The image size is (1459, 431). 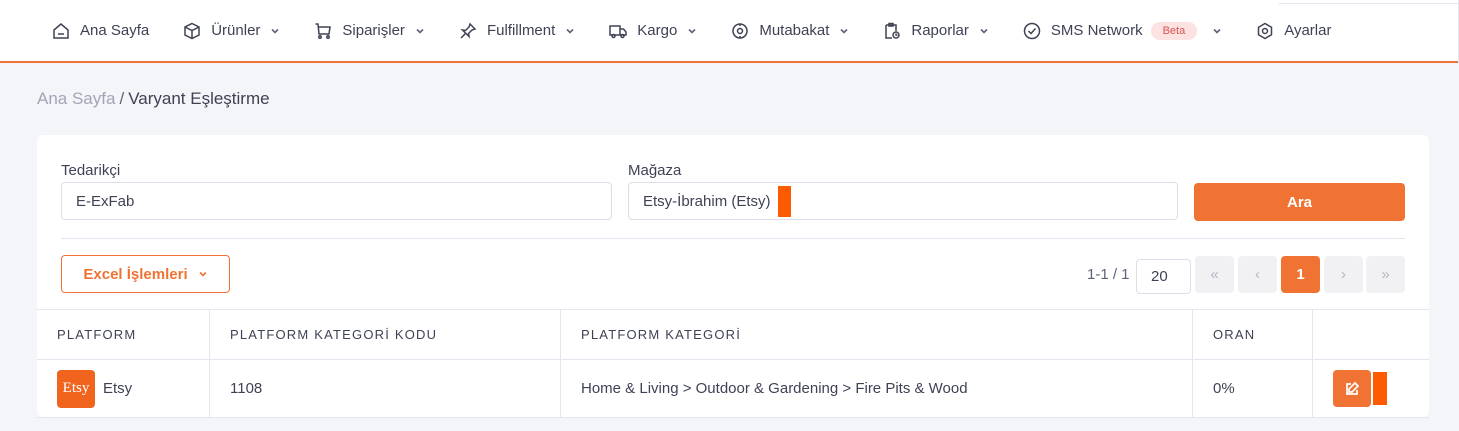 I want to click on etsy-logo: Etsy, so click(x=76, y=388).